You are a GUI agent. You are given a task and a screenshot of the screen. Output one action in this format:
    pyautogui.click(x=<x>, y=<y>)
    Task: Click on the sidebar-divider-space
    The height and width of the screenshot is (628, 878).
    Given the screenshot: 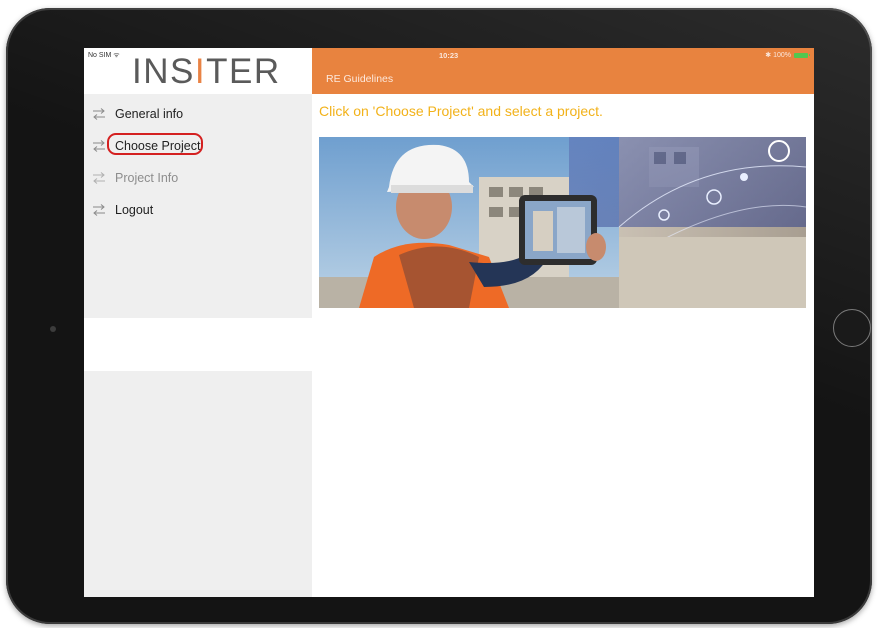 What is the action you would take?
    pyautogui.click(x=198, y=344)
    